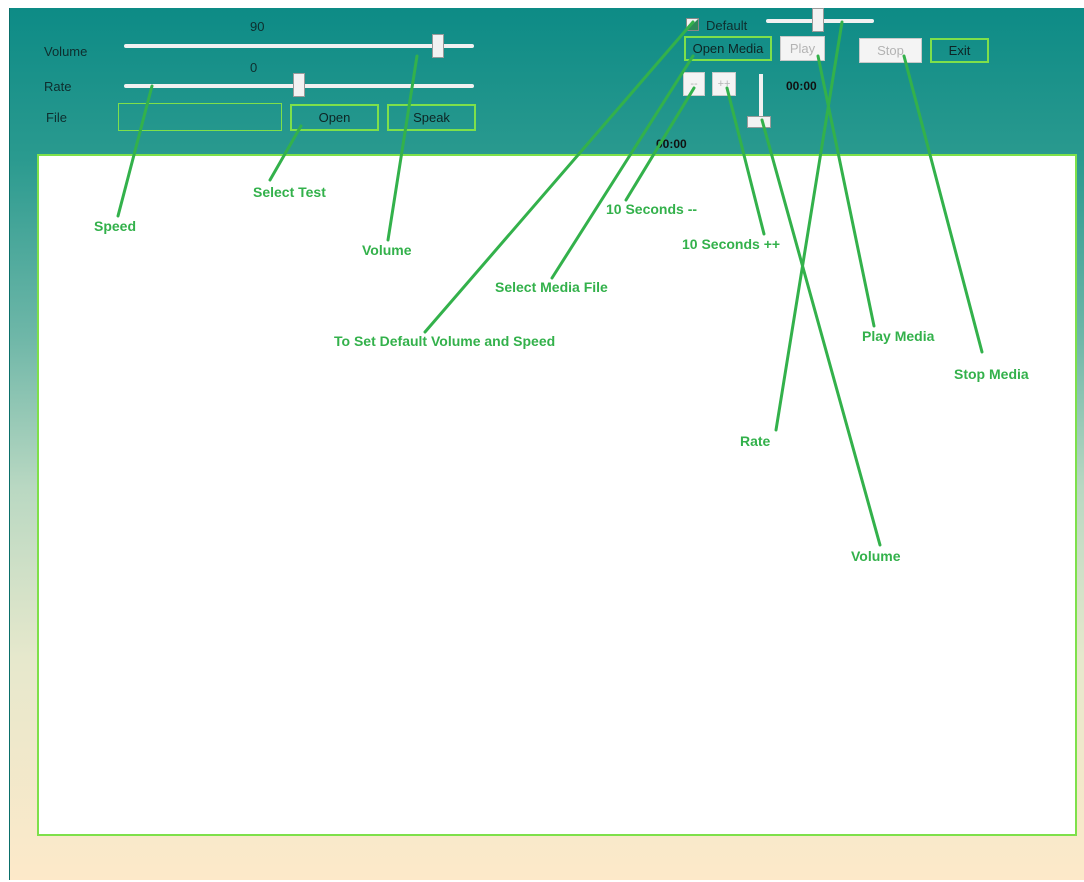 Image resolution: width=1084 pixels, height=882 pixels. What do you see at coordinates (58, 86) in the screenshot?
I see `rate-label: Rate` at bounding box center [58, 86].